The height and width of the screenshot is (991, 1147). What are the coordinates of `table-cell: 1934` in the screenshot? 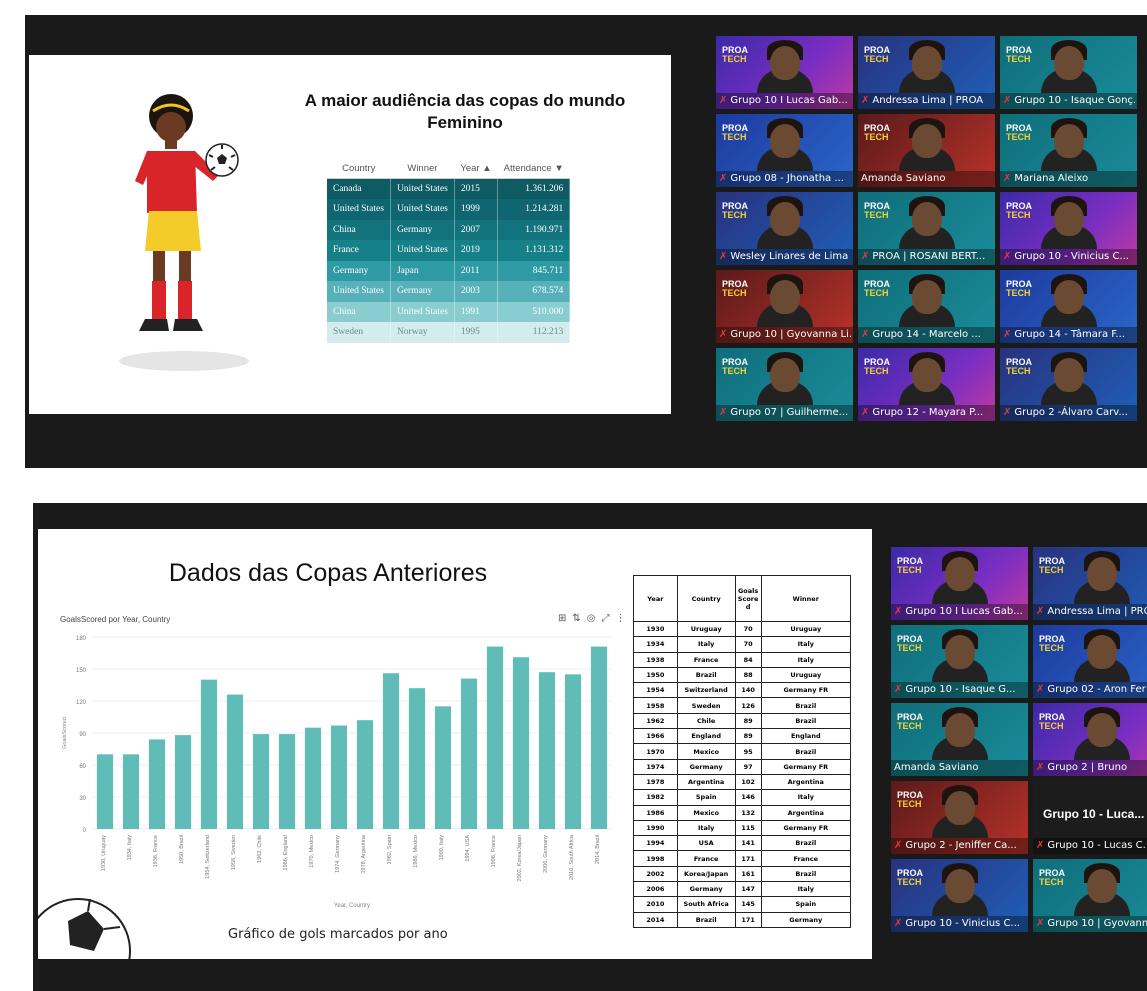 It's located at (655, 644).